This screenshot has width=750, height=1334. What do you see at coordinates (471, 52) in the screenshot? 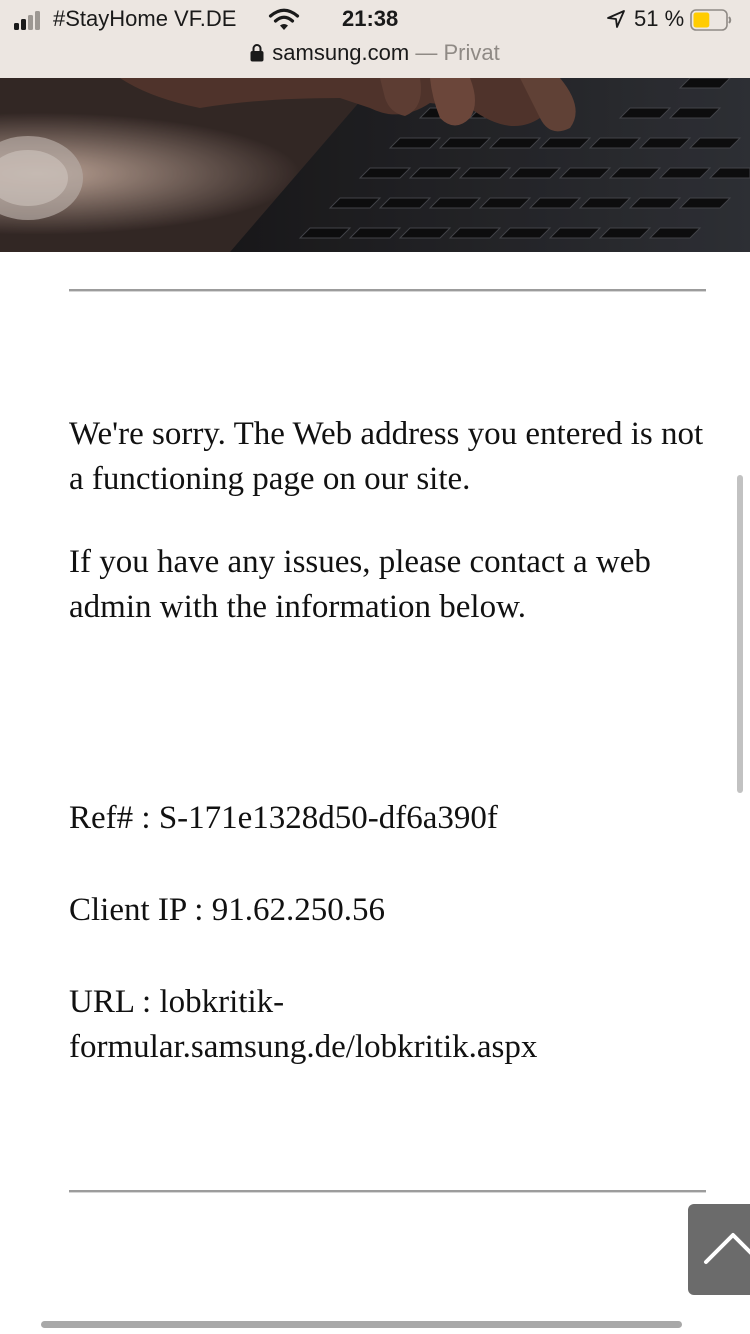
I see `private-mode-label: Privat` at bounding box center [471, 52].